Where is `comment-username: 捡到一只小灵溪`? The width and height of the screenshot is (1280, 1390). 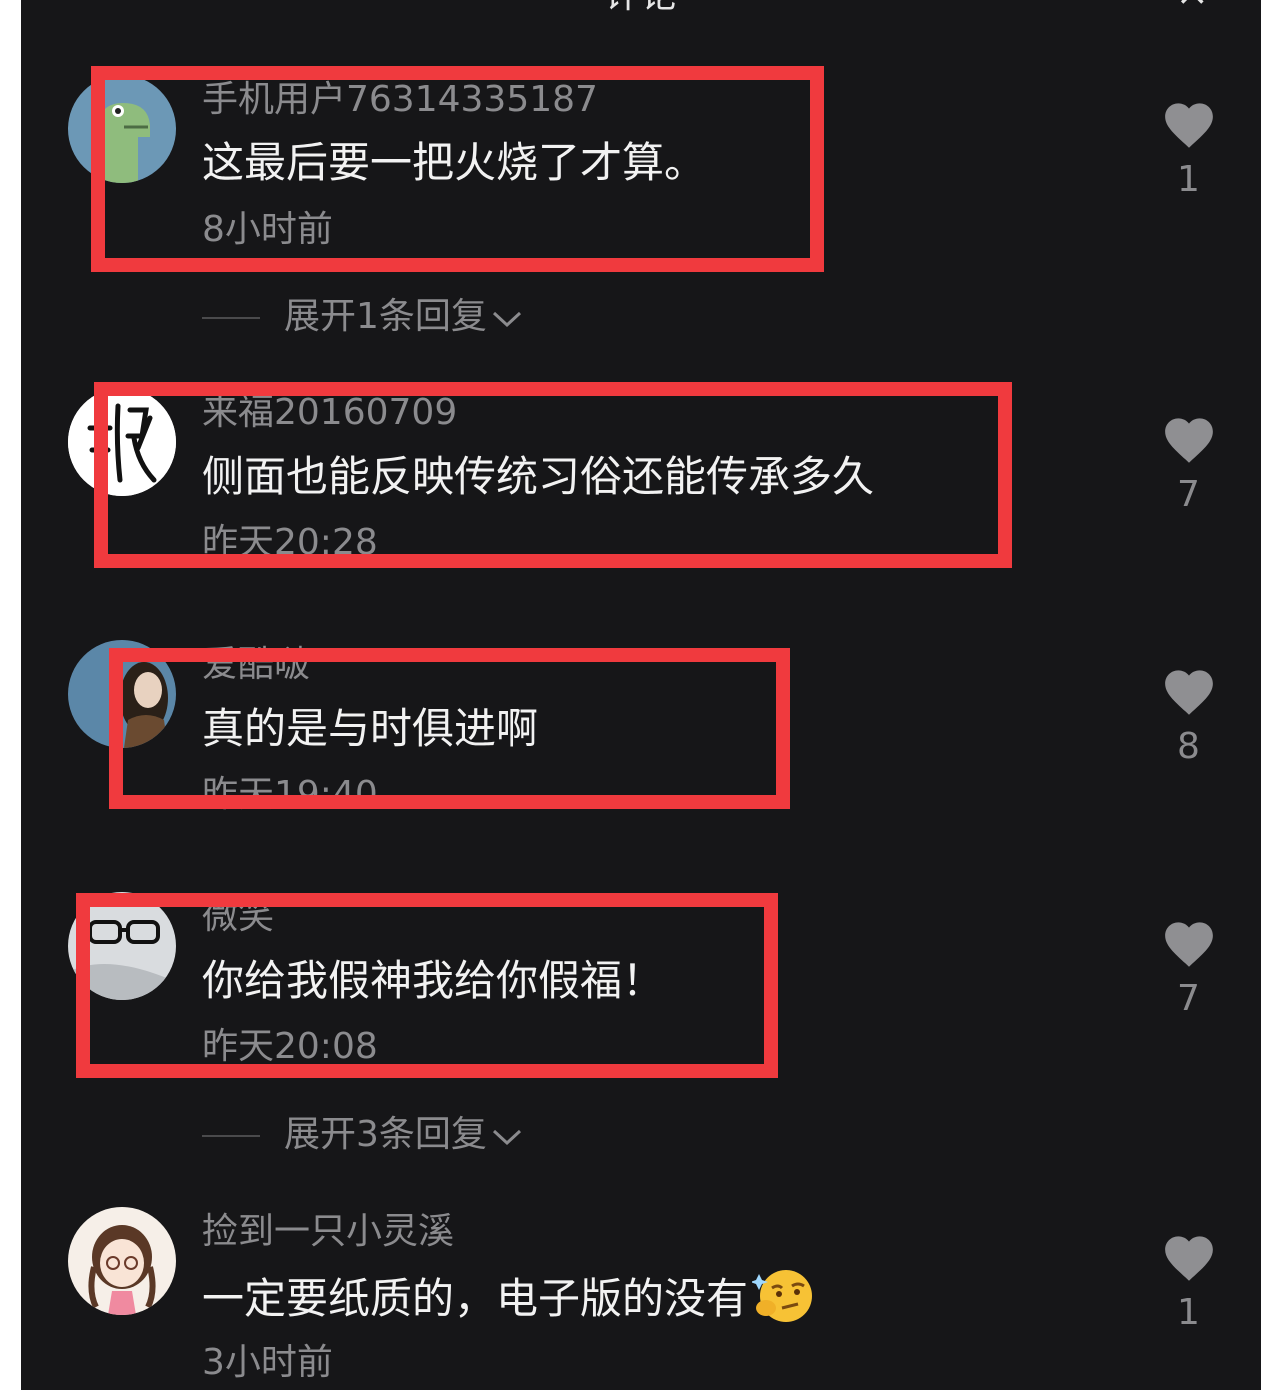
comment-username: 捡到一只小灵溪 is located at coordinates (328, 1232).